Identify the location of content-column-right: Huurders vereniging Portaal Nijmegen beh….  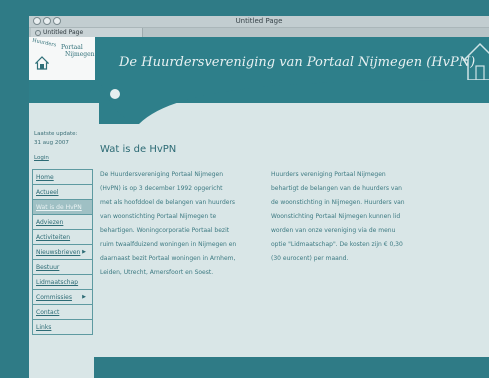
(346, 217).